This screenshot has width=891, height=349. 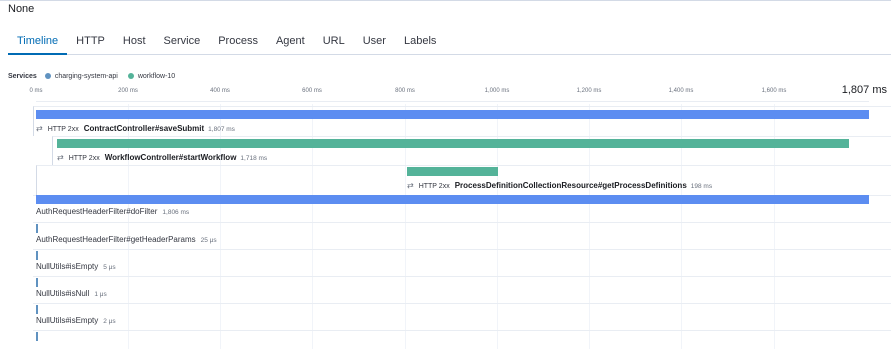 What do you see at coordinates (21, 9) in the screenshot?
I see `page-title: None` at bounding box center [21, 9].